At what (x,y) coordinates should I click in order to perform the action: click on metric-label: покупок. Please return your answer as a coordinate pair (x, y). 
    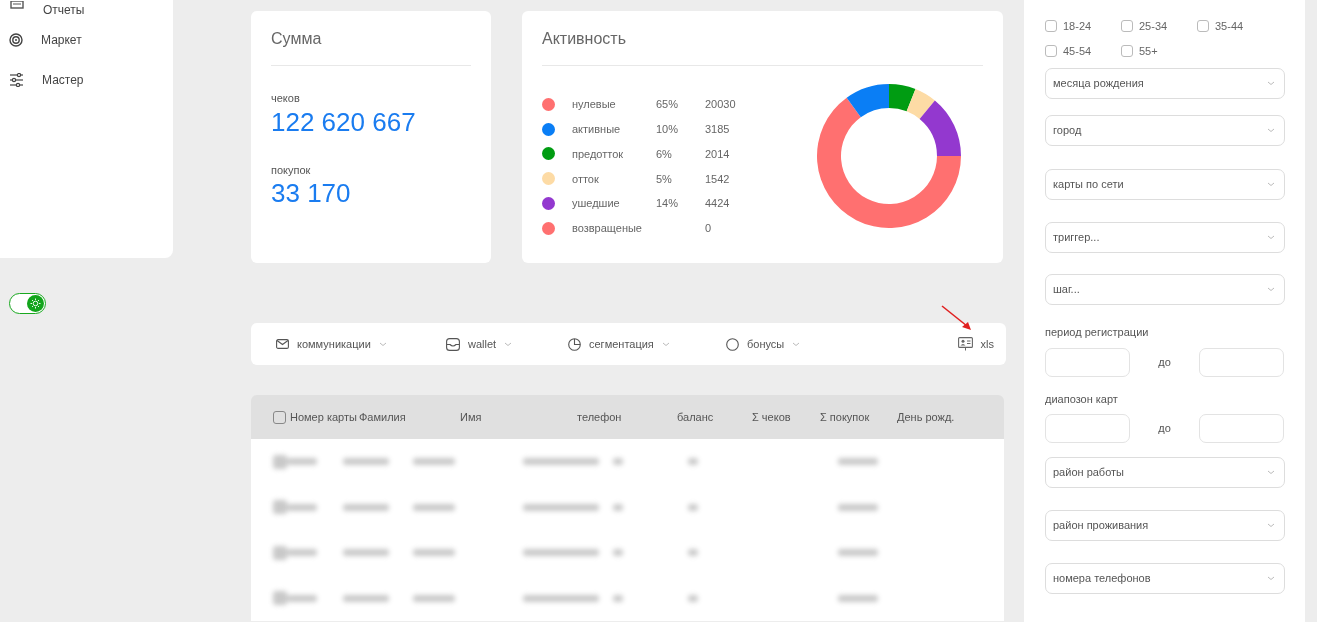
    Looking at the image, I should click on (291, 170).